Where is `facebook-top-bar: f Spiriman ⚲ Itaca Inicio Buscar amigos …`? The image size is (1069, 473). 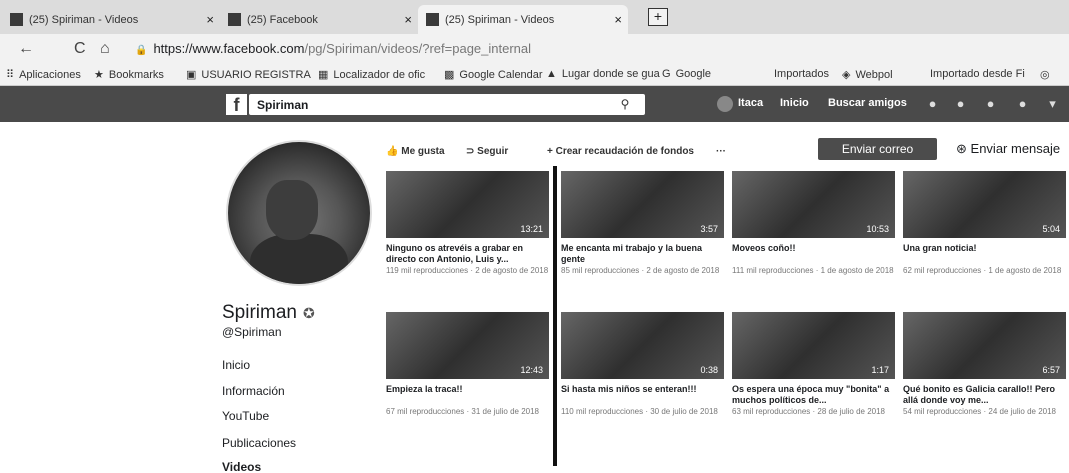 facebook-top-bar: f Spiriman ⚲ Itaca Inicio Buscar amigos … is located at coordinates (534, 104).